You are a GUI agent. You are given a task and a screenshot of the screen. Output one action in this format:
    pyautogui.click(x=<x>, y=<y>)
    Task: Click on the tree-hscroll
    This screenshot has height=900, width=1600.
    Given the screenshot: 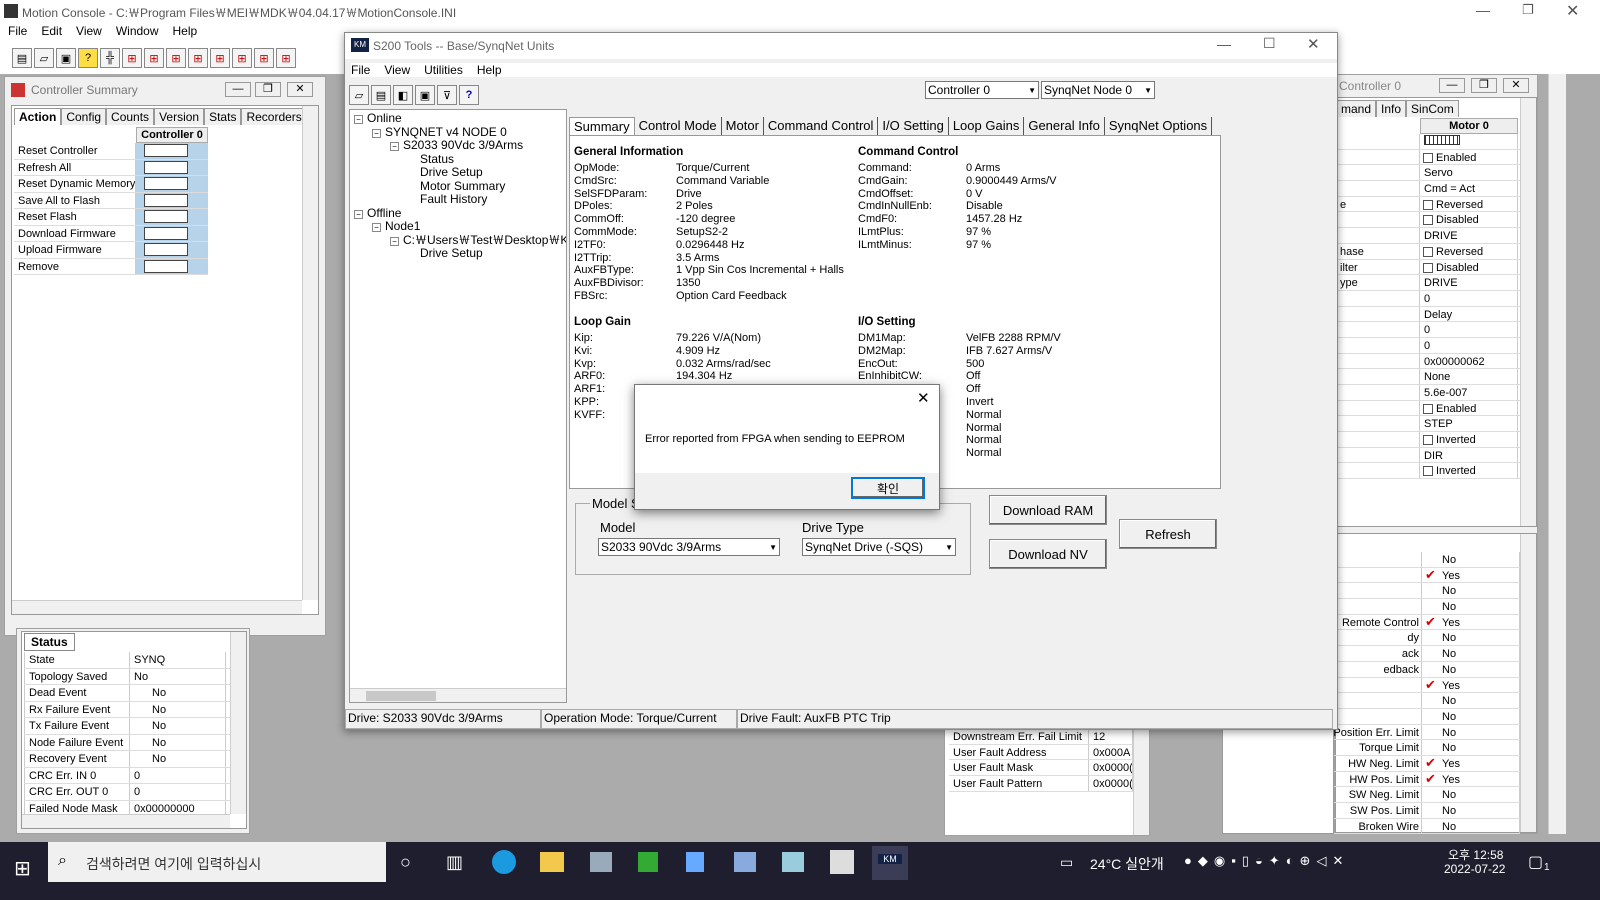 What is the action you would take?
    pyautogui.click(x=458, y=695)
    